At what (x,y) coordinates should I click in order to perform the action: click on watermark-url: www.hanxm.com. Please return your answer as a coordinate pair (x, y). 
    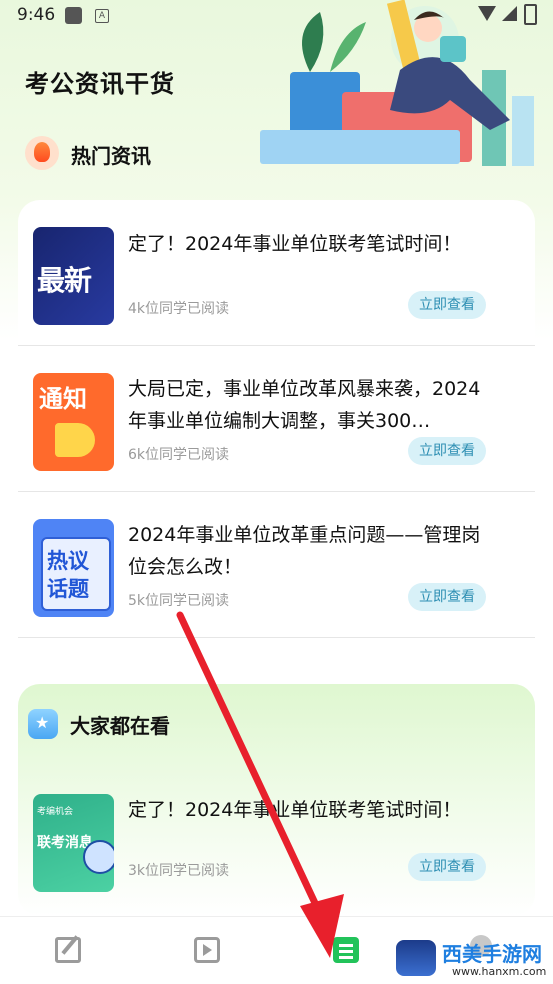
    Looking at the image, I should click on (499, 971).